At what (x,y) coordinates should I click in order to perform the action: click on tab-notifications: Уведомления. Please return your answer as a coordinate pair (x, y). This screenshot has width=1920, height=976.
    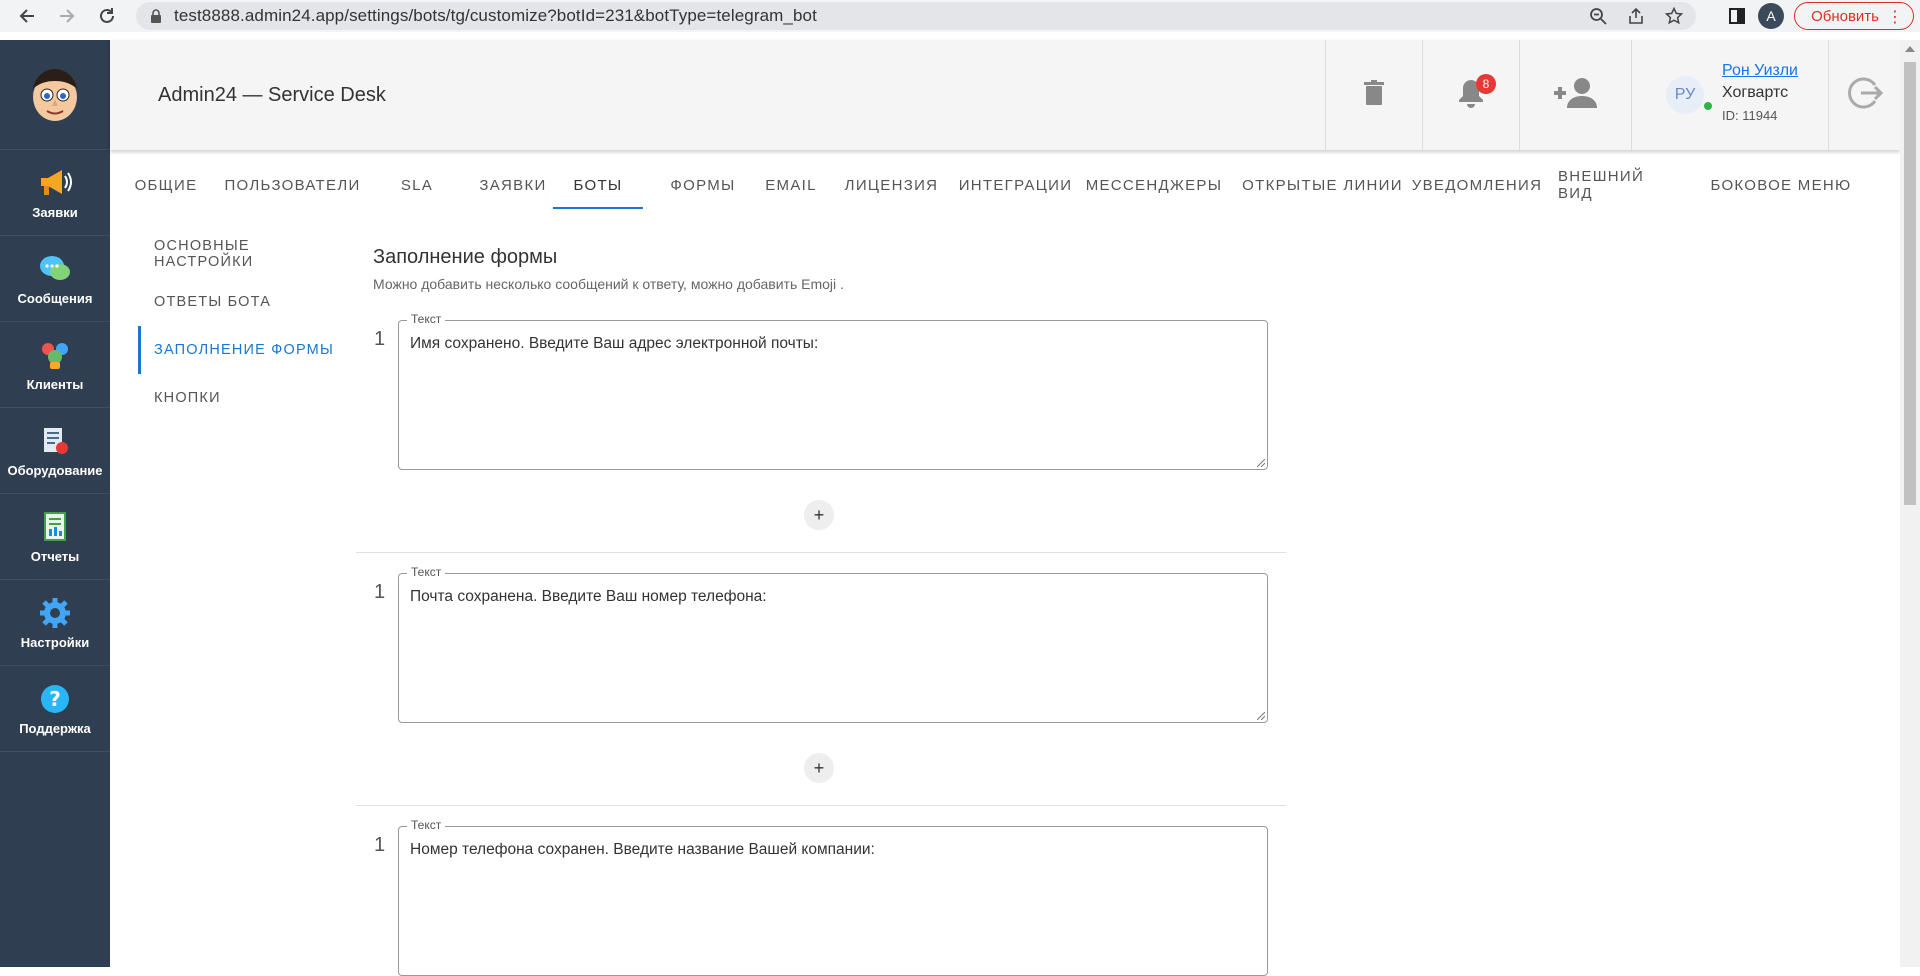
    Looking at the image, I should click on (1477, 185).